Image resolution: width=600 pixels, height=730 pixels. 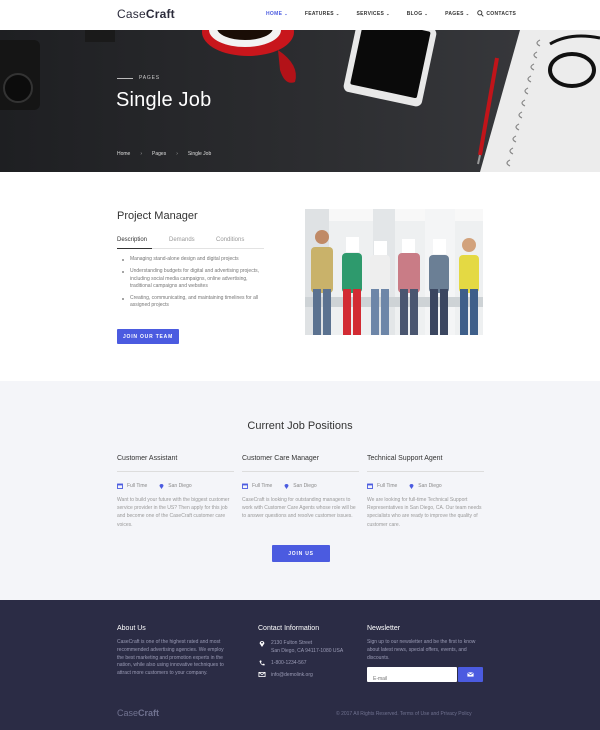 I want to click on contact-email: info@demolink.org, so click(x=285, y=676).